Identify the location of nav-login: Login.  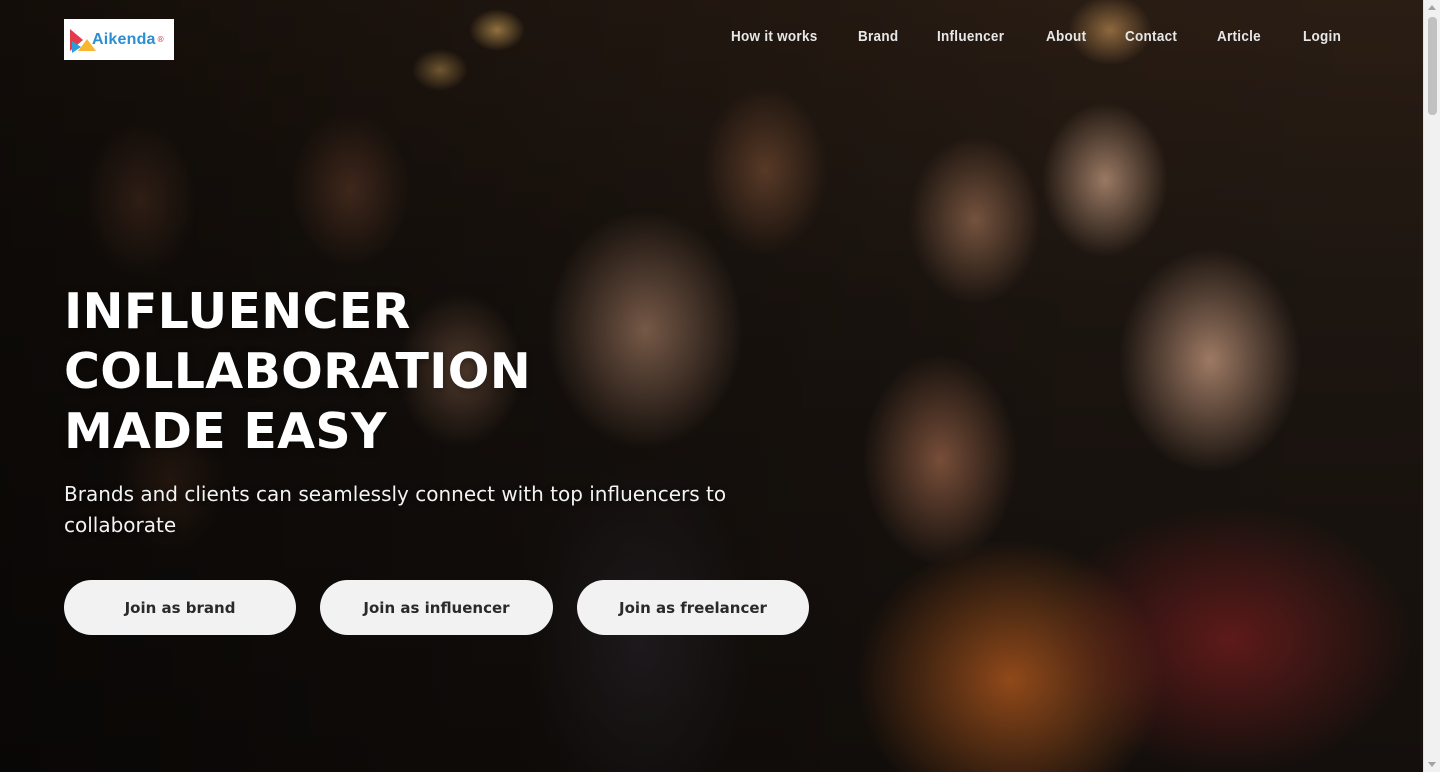
(1322, 36).